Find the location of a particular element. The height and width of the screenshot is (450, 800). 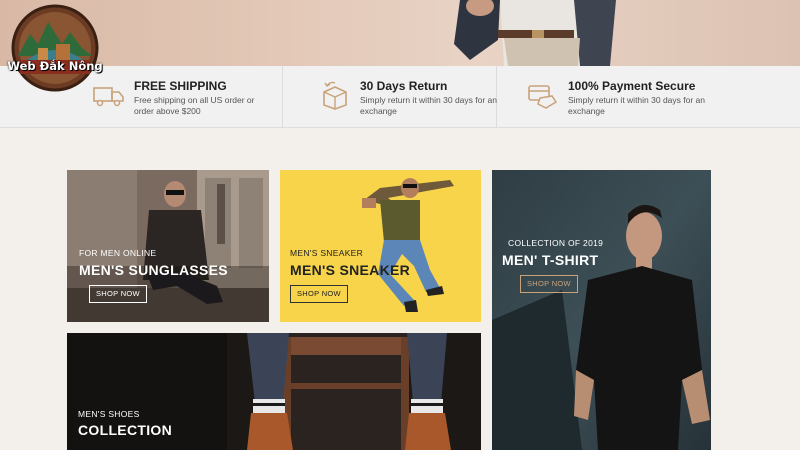

feature-title: 100% Payment Secure is located at coordinates (632, 86).